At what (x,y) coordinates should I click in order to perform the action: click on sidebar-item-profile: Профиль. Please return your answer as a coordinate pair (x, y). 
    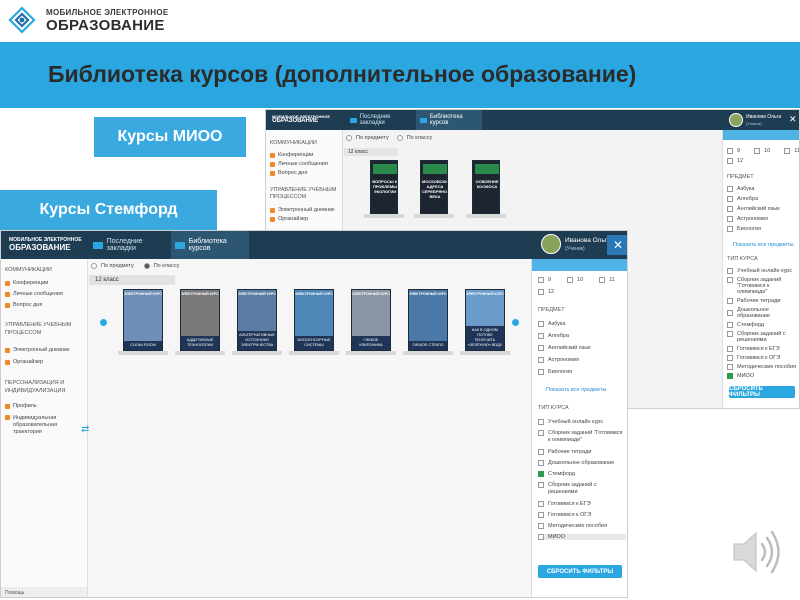
    Looking at the image, I should click on (21, 406).